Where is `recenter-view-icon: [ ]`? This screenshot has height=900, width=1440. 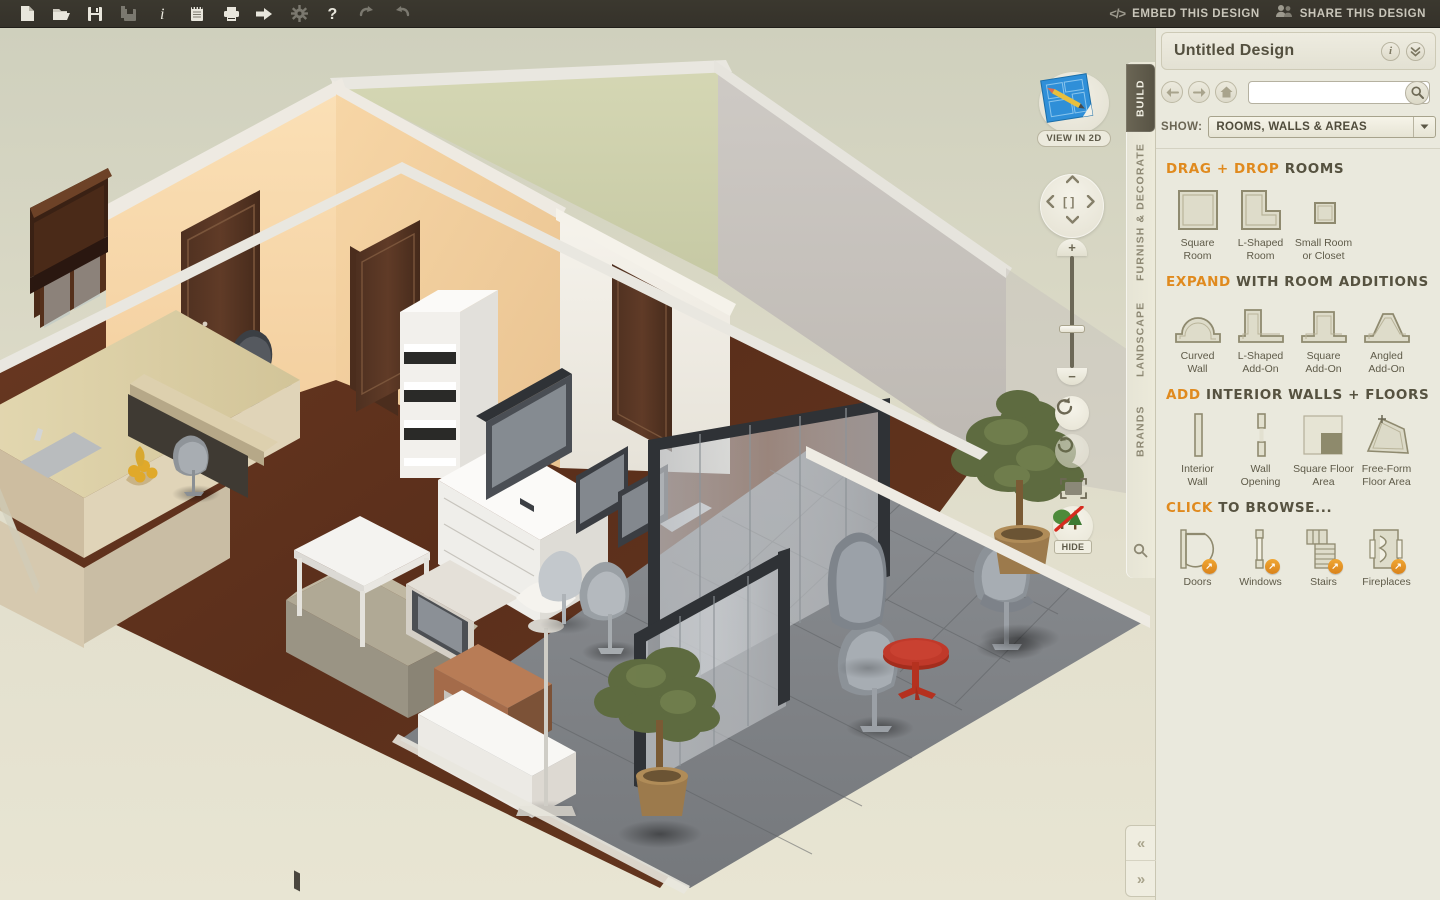
recenter-view-icon: [ ] is located at coordinates (1068, 202).